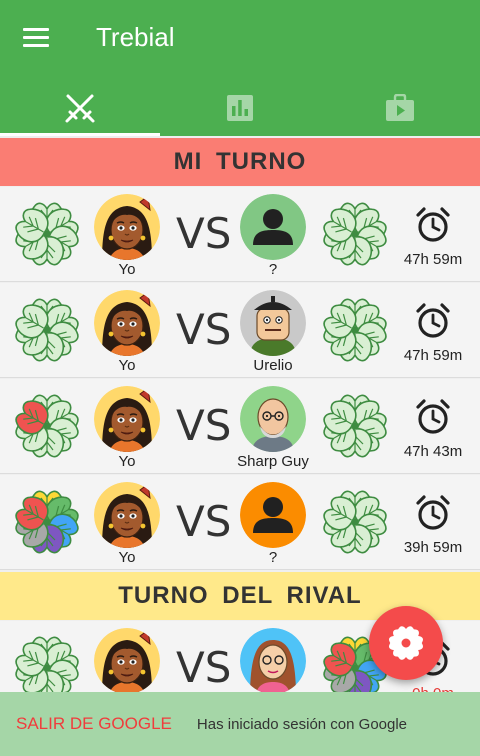 The image size is (480, 756). I want to click on time-remaining: 47h 43m, so click(433, 451).